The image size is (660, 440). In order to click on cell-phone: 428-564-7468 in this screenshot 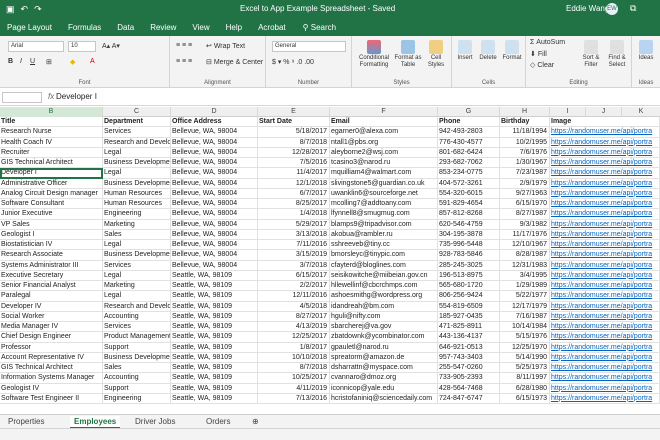, I will do `click(469, 388)`.